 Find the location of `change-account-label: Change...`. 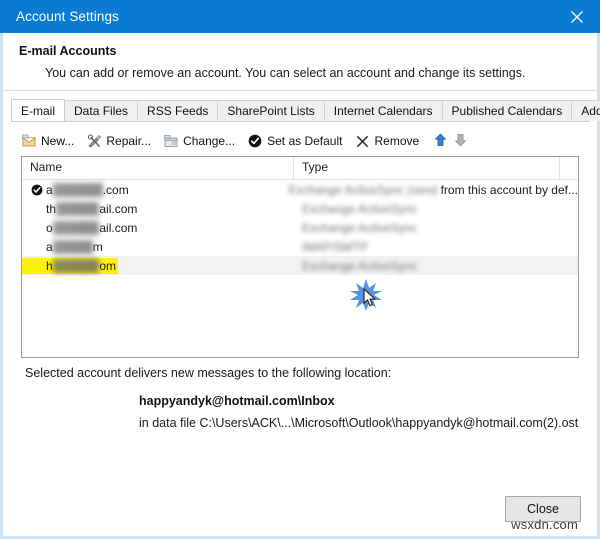

change-account-label: Change... is located at coordinates (209, 141).